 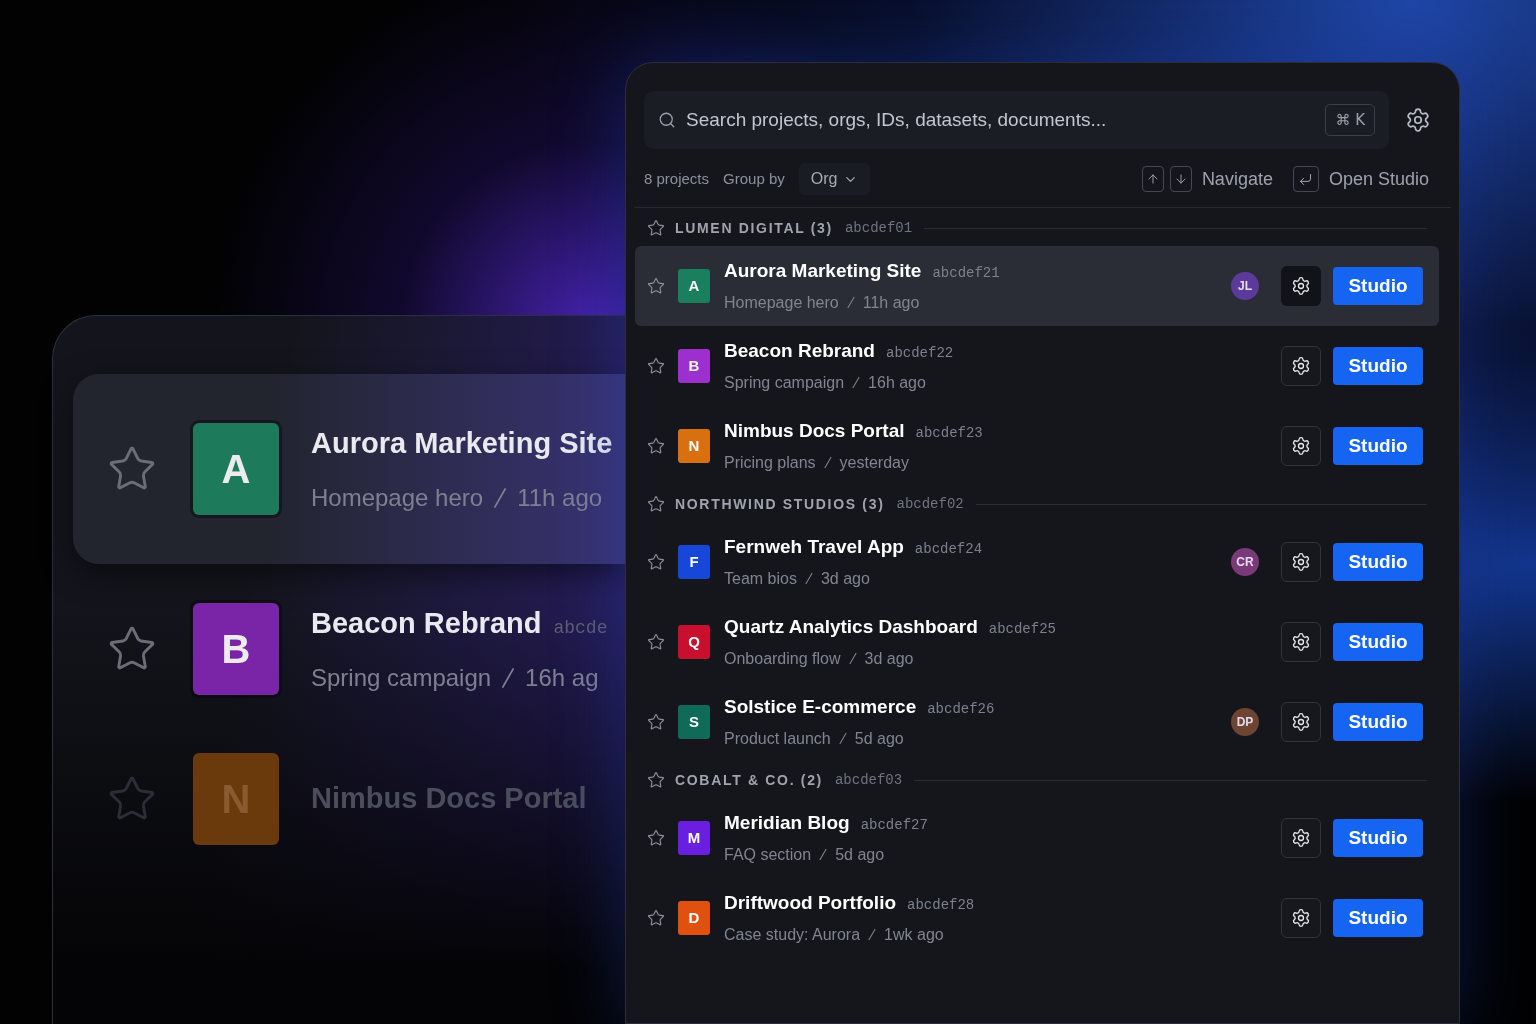 What do you see at coordinates (814, 431) in the screenshot?
I see `project-title: Nimbus Docs Portal` at bounding box center [814, 431].